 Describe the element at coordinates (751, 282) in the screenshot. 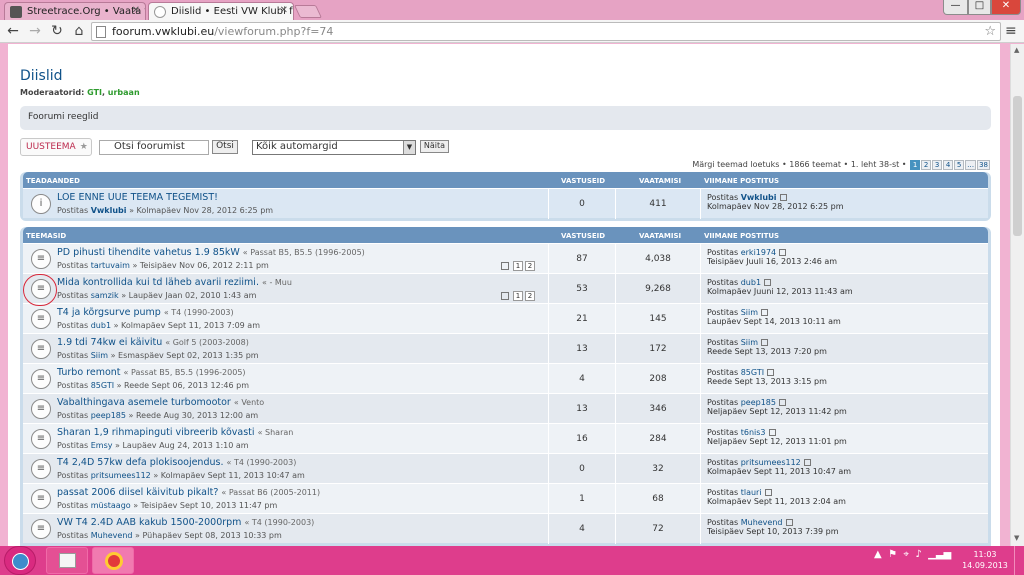

I see `last-post-author: dub1` at that location.